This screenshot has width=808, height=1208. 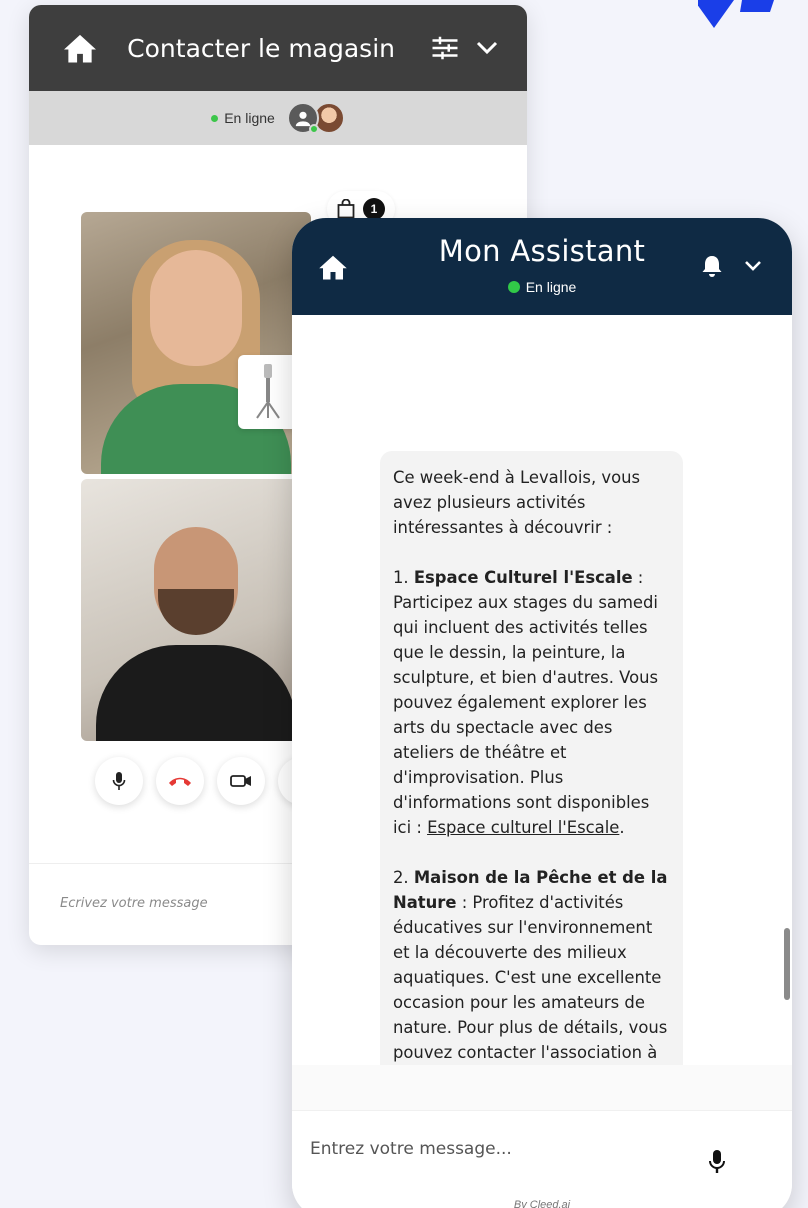 I want to click on store-header: Contacter le magasin, so click(x=278, y=48).